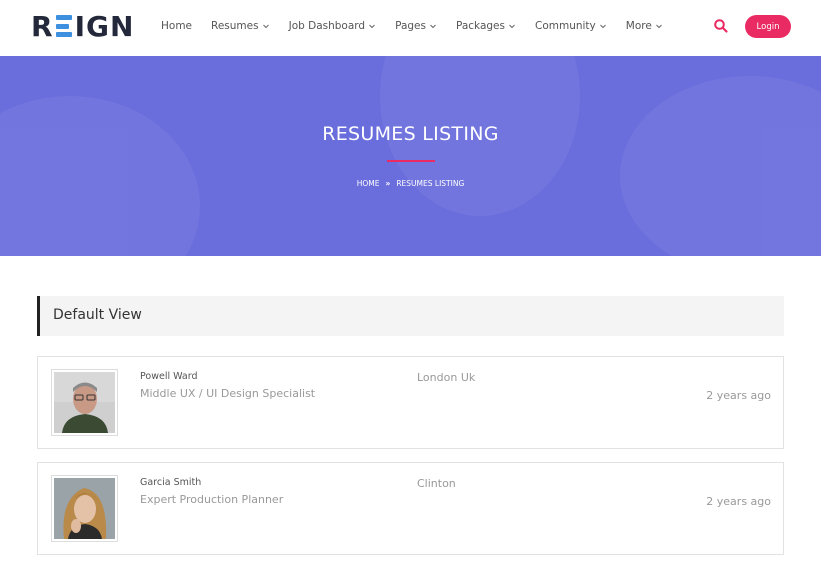  I want to click on title-underline, so click(411, 161).